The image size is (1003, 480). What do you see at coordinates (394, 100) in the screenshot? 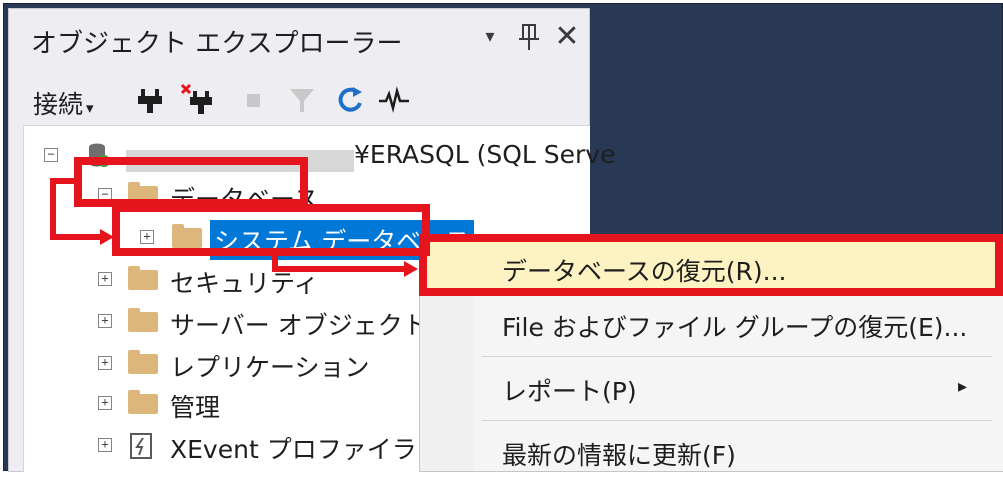
I see `activity-monitor-icon` at bounding box center [394, 100].